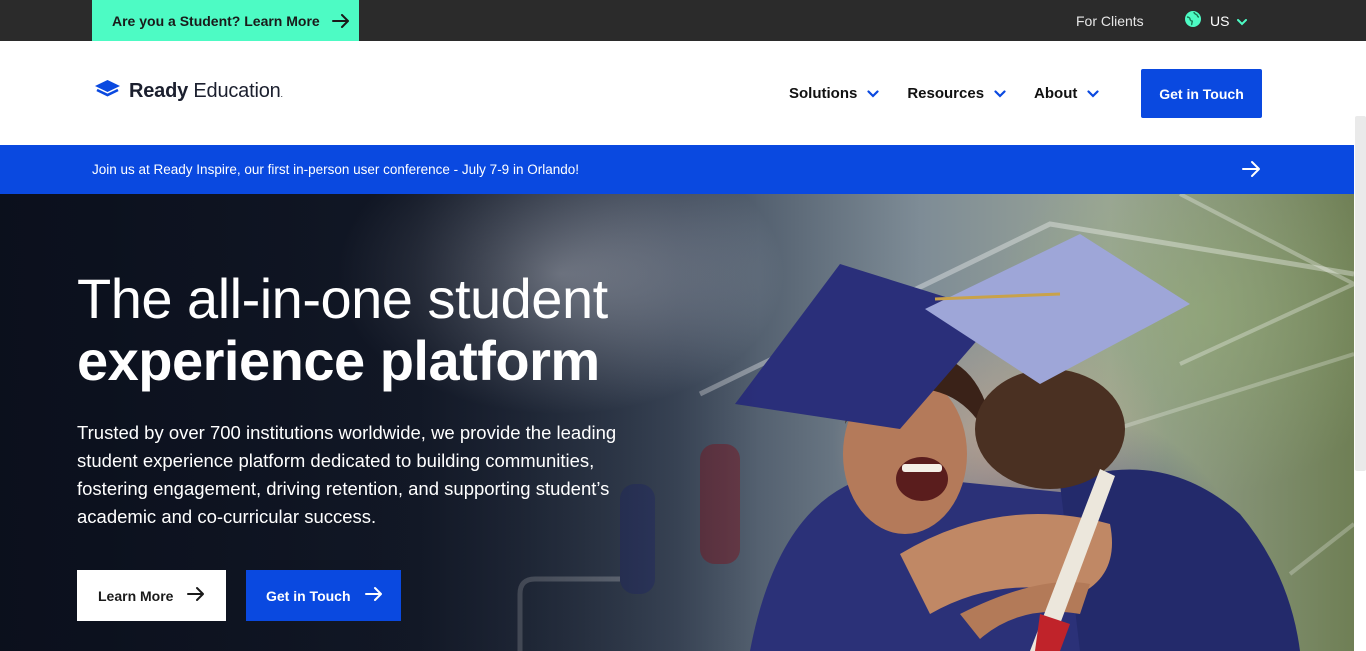 Image resolution: width=1366 pixels, height=651 pixels. I want to click on scrollbar-thumb, so click(1360, 293).